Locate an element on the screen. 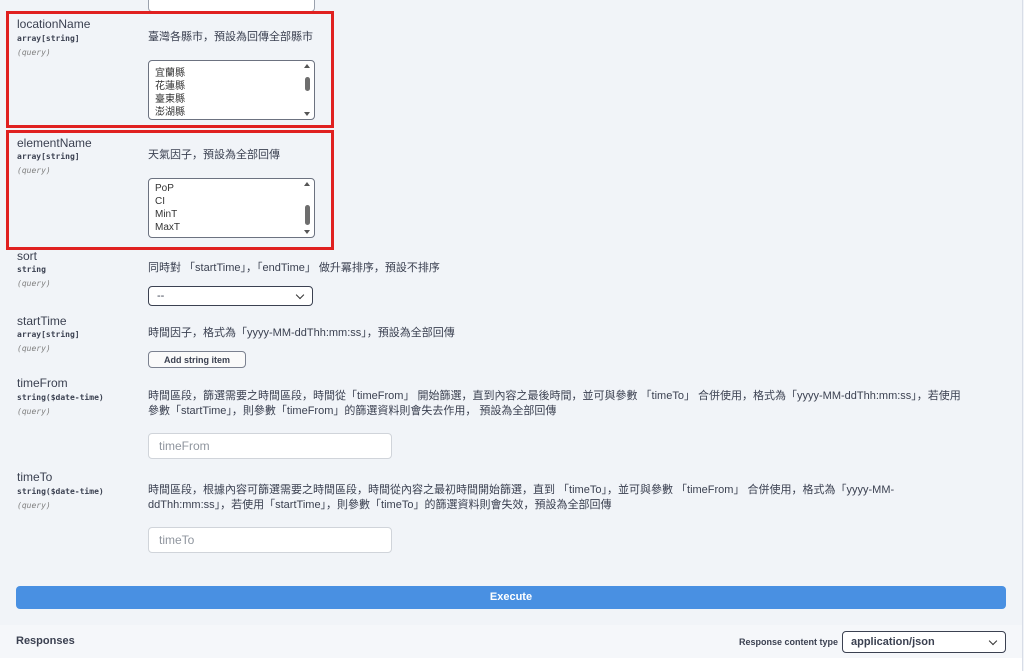 This screenshot has height=671, width=1024. param-name-timeFrom: timeFrom is located at coordinates (42, 383).